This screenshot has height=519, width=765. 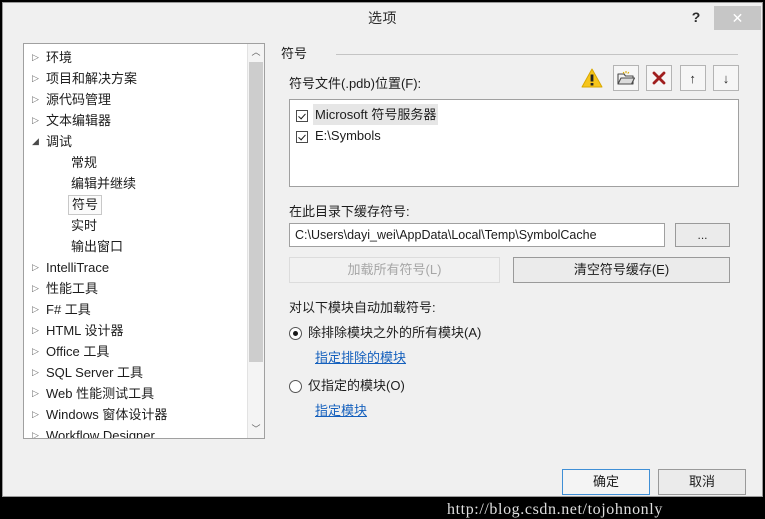 I want to click on window-title: 选项, so click(x=382, y=18).